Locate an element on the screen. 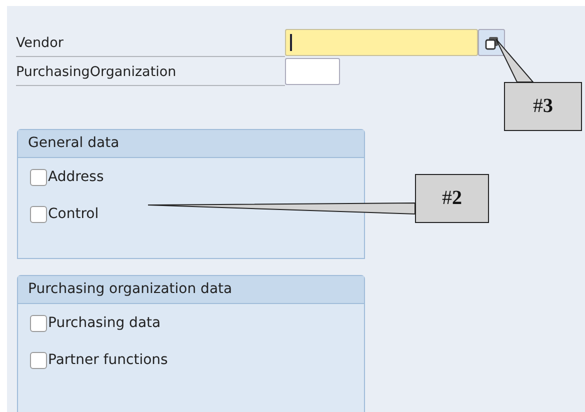 The width and height of the screenshot is (585, 412). value-help-button is located at coordinates (491, 42).